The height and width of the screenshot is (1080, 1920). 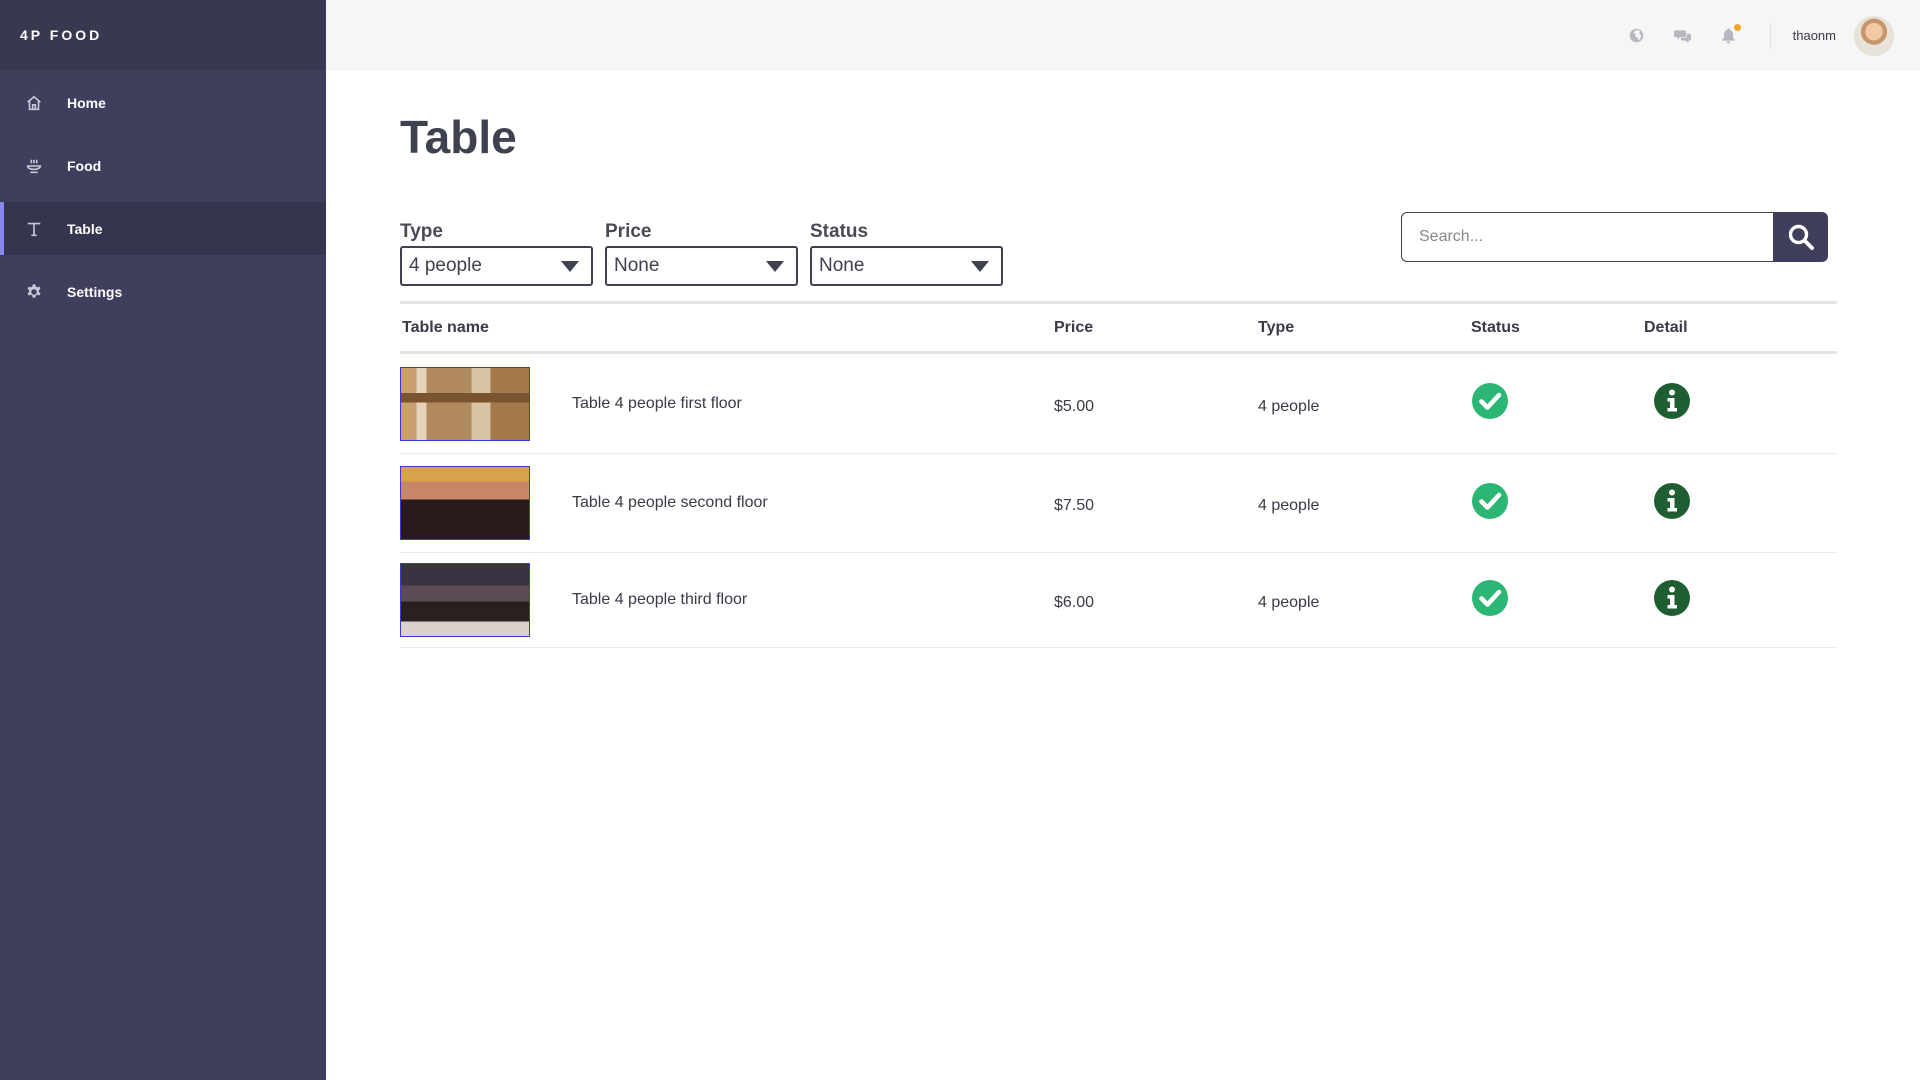 I want to click on sidebar-item-home: Home, so click(x=163, y=102).